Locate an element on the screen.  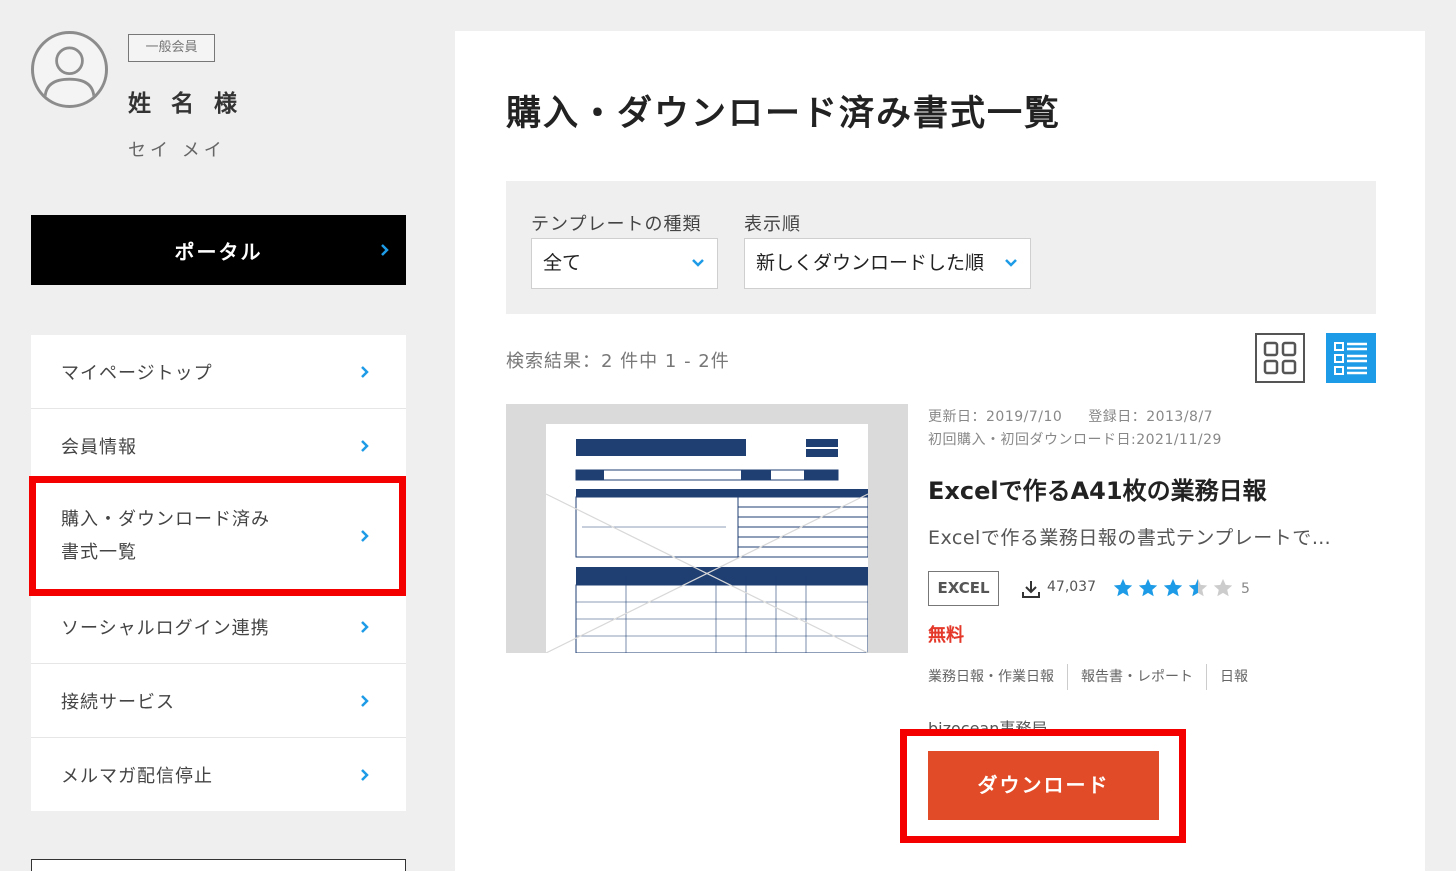
first-download-date: 初回購入・初回ダウンロード日:2021/11/29 is located at coordinates (1075, 440).